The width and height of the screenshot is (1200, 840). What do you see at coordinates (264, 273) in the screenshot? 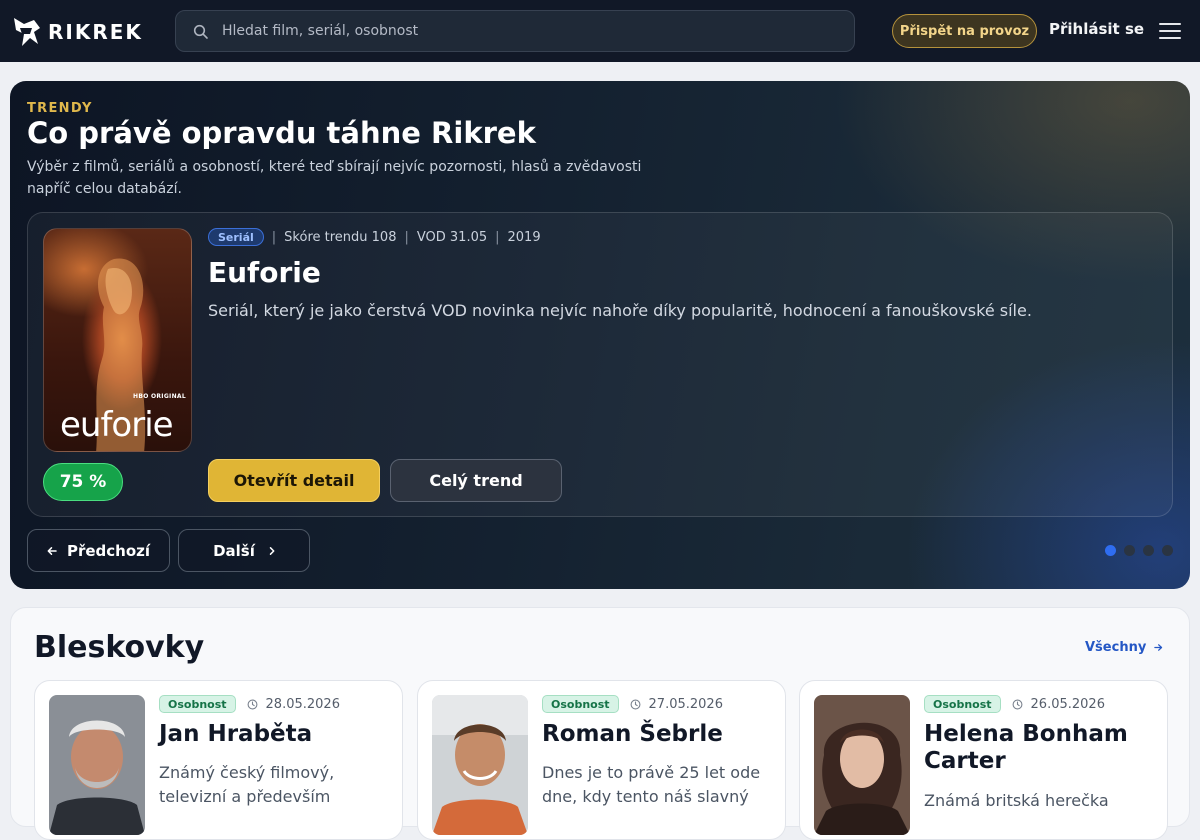
I see `featured-title: Euforie` at bounding box center [264, 273].